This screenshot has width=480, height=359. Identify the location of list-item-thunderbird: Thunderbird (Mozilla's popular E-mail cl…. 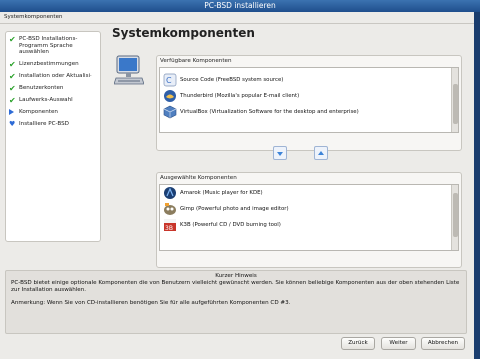
(309, 96).